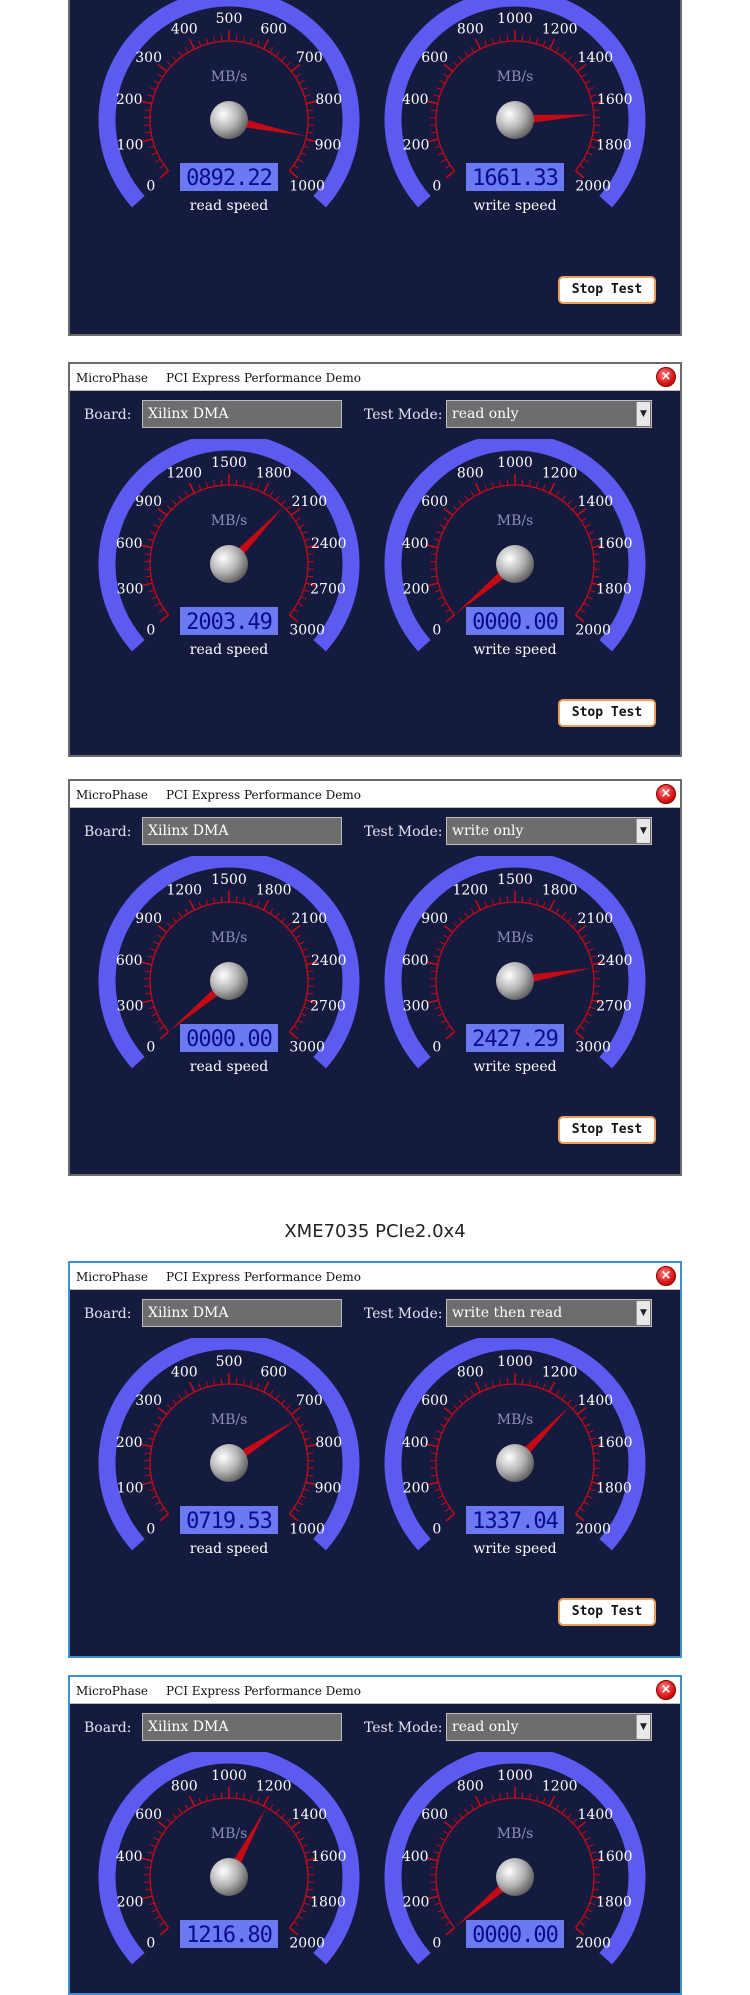  I want to click on gauge-tick-label: 2000, so click(593, 1530).